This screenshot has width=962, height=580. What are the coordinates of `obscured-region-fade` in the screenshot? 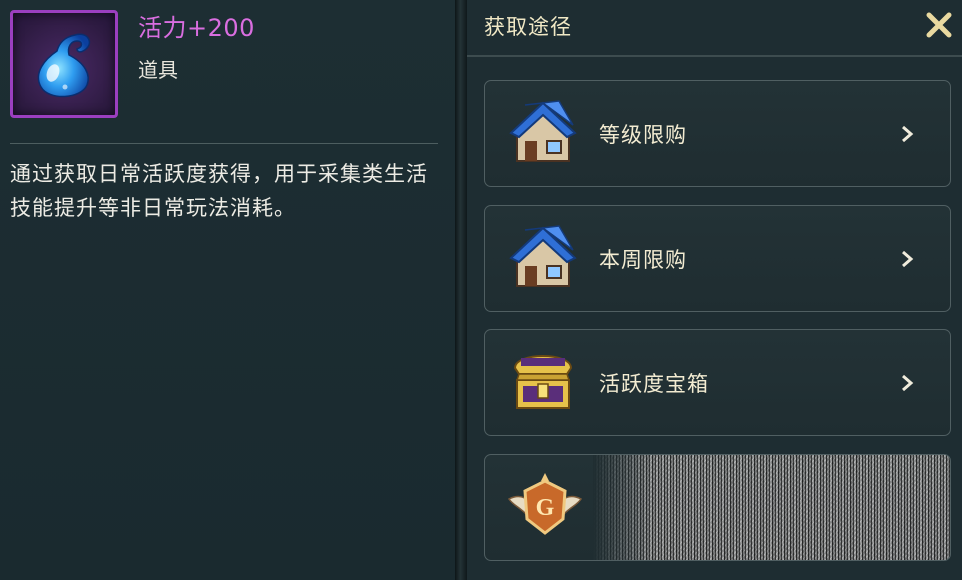 It's located at (623, 507).